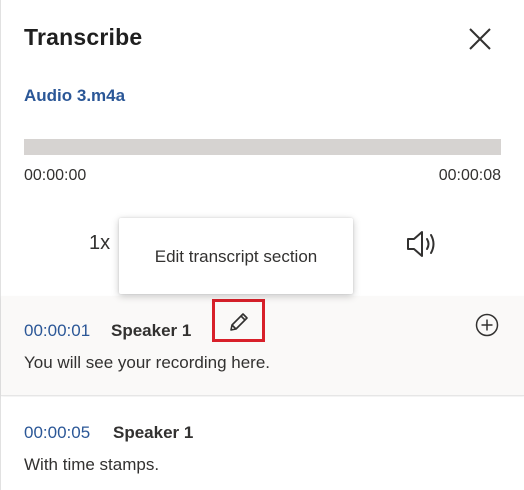 The image size is (524, 490). I want to click on plus-circle-icon, so click(487, 325).